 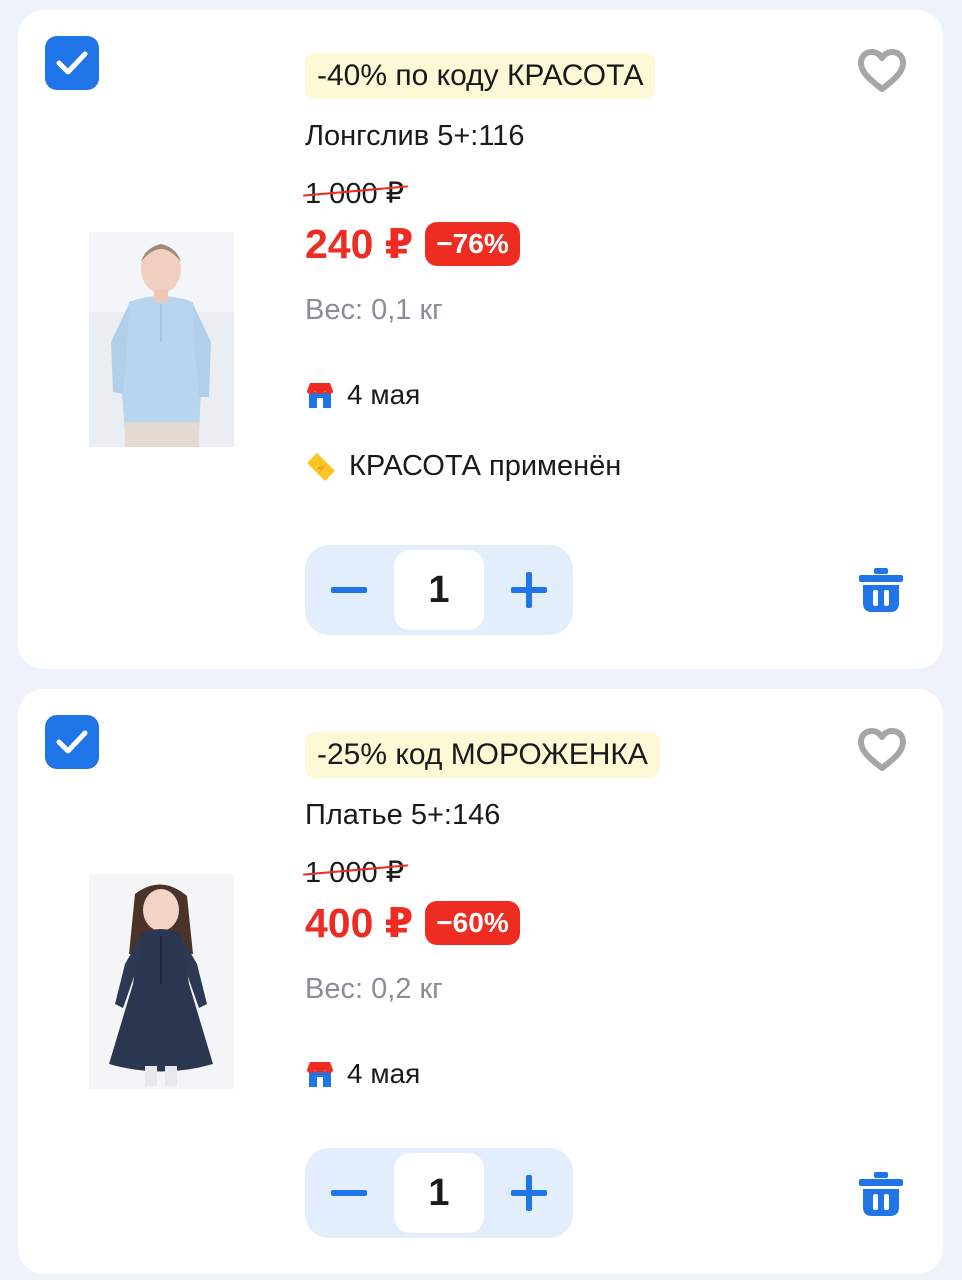 I want to click on longsleeve-photo, so click(x=161, y=339).